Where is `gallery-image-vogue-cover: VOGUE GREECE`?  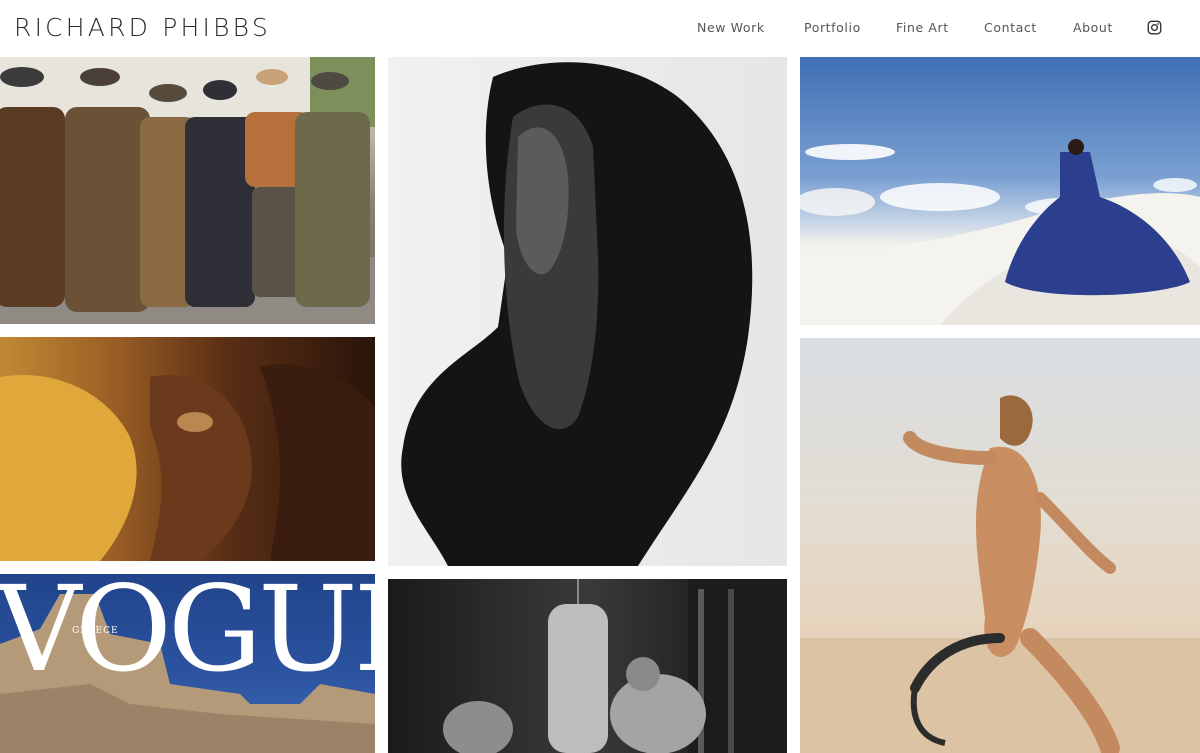 gallery-image-vogue-cover: VOGUE GREECE is located at coordinates (187, 663).